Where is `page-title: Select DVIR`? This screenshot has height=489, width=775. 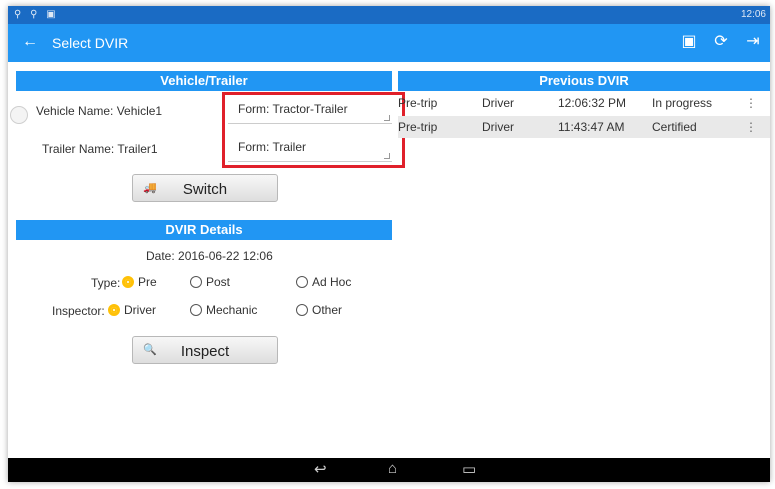
page-title: Select DVIR is located at coordinates (90, 43).